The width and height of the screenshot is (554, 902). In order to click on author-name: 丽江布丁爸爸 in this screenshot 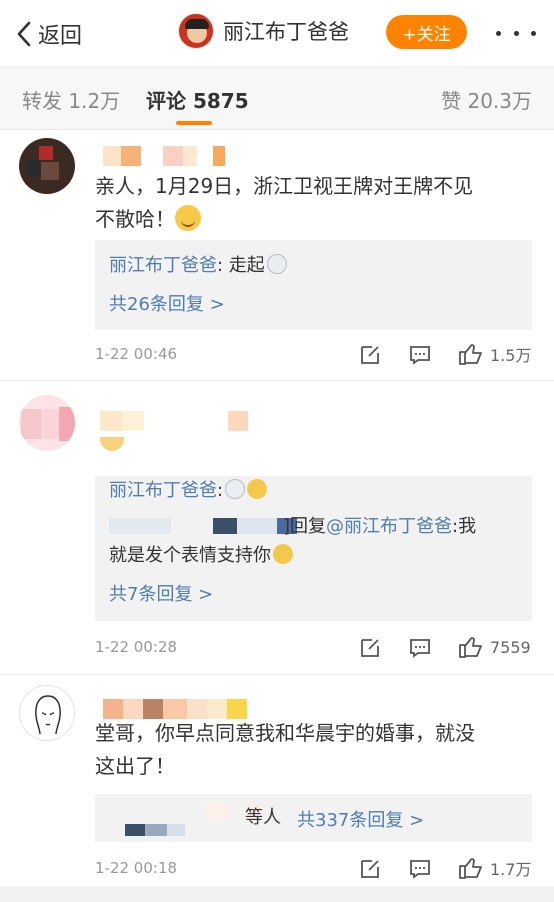, I will do `click(286, 31)`.